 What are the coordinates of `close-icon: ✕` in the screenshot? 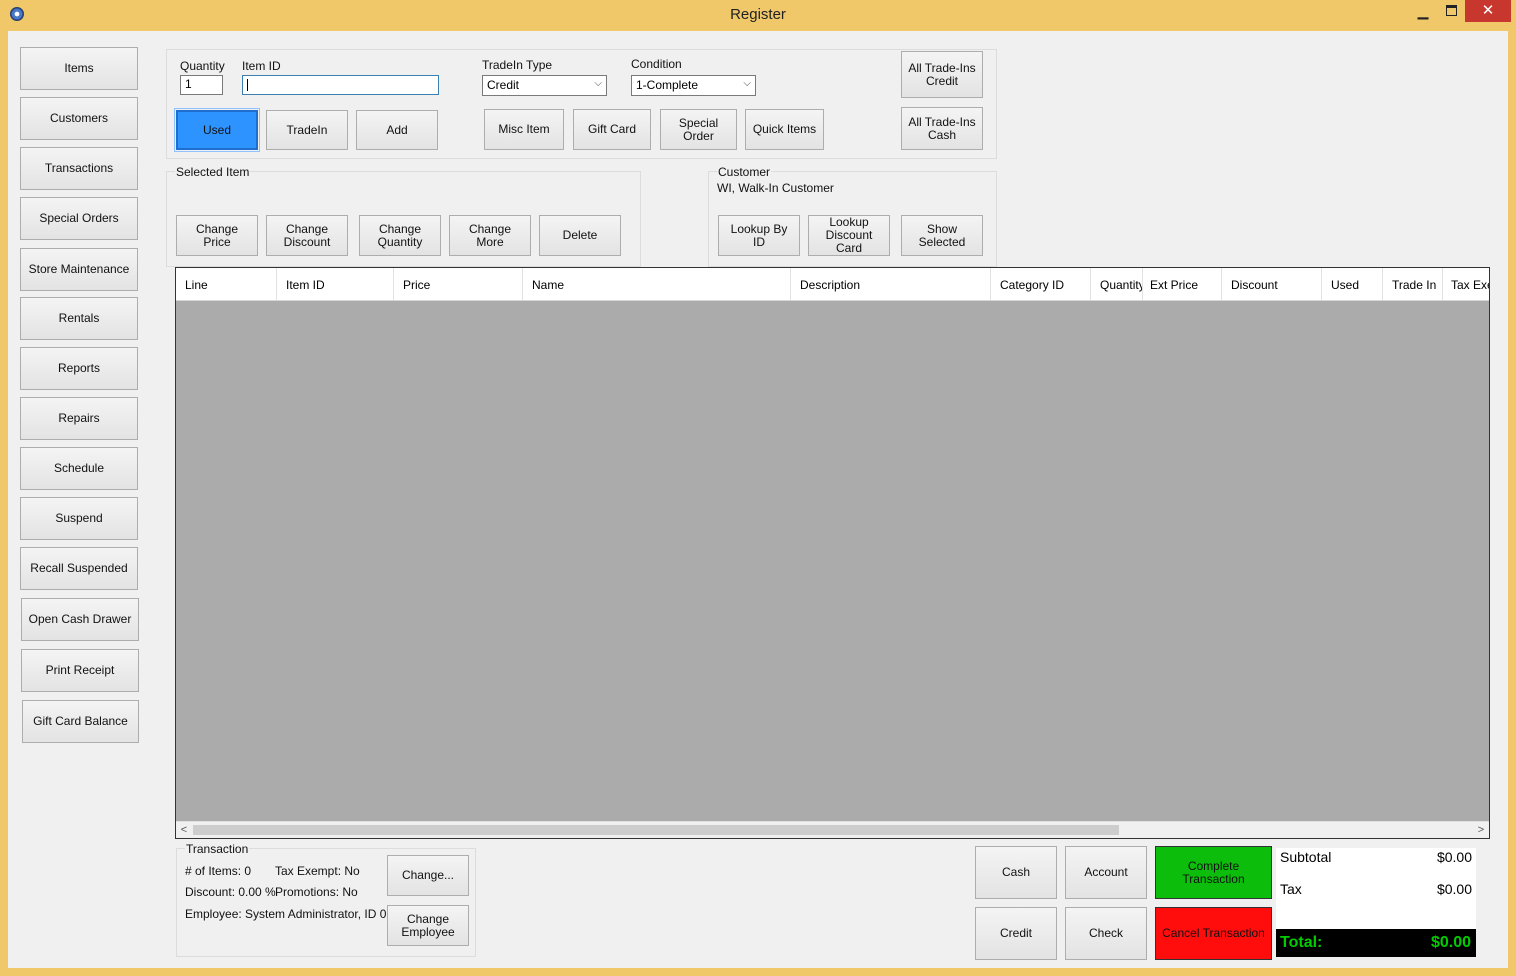 It's located at (1488, 10).